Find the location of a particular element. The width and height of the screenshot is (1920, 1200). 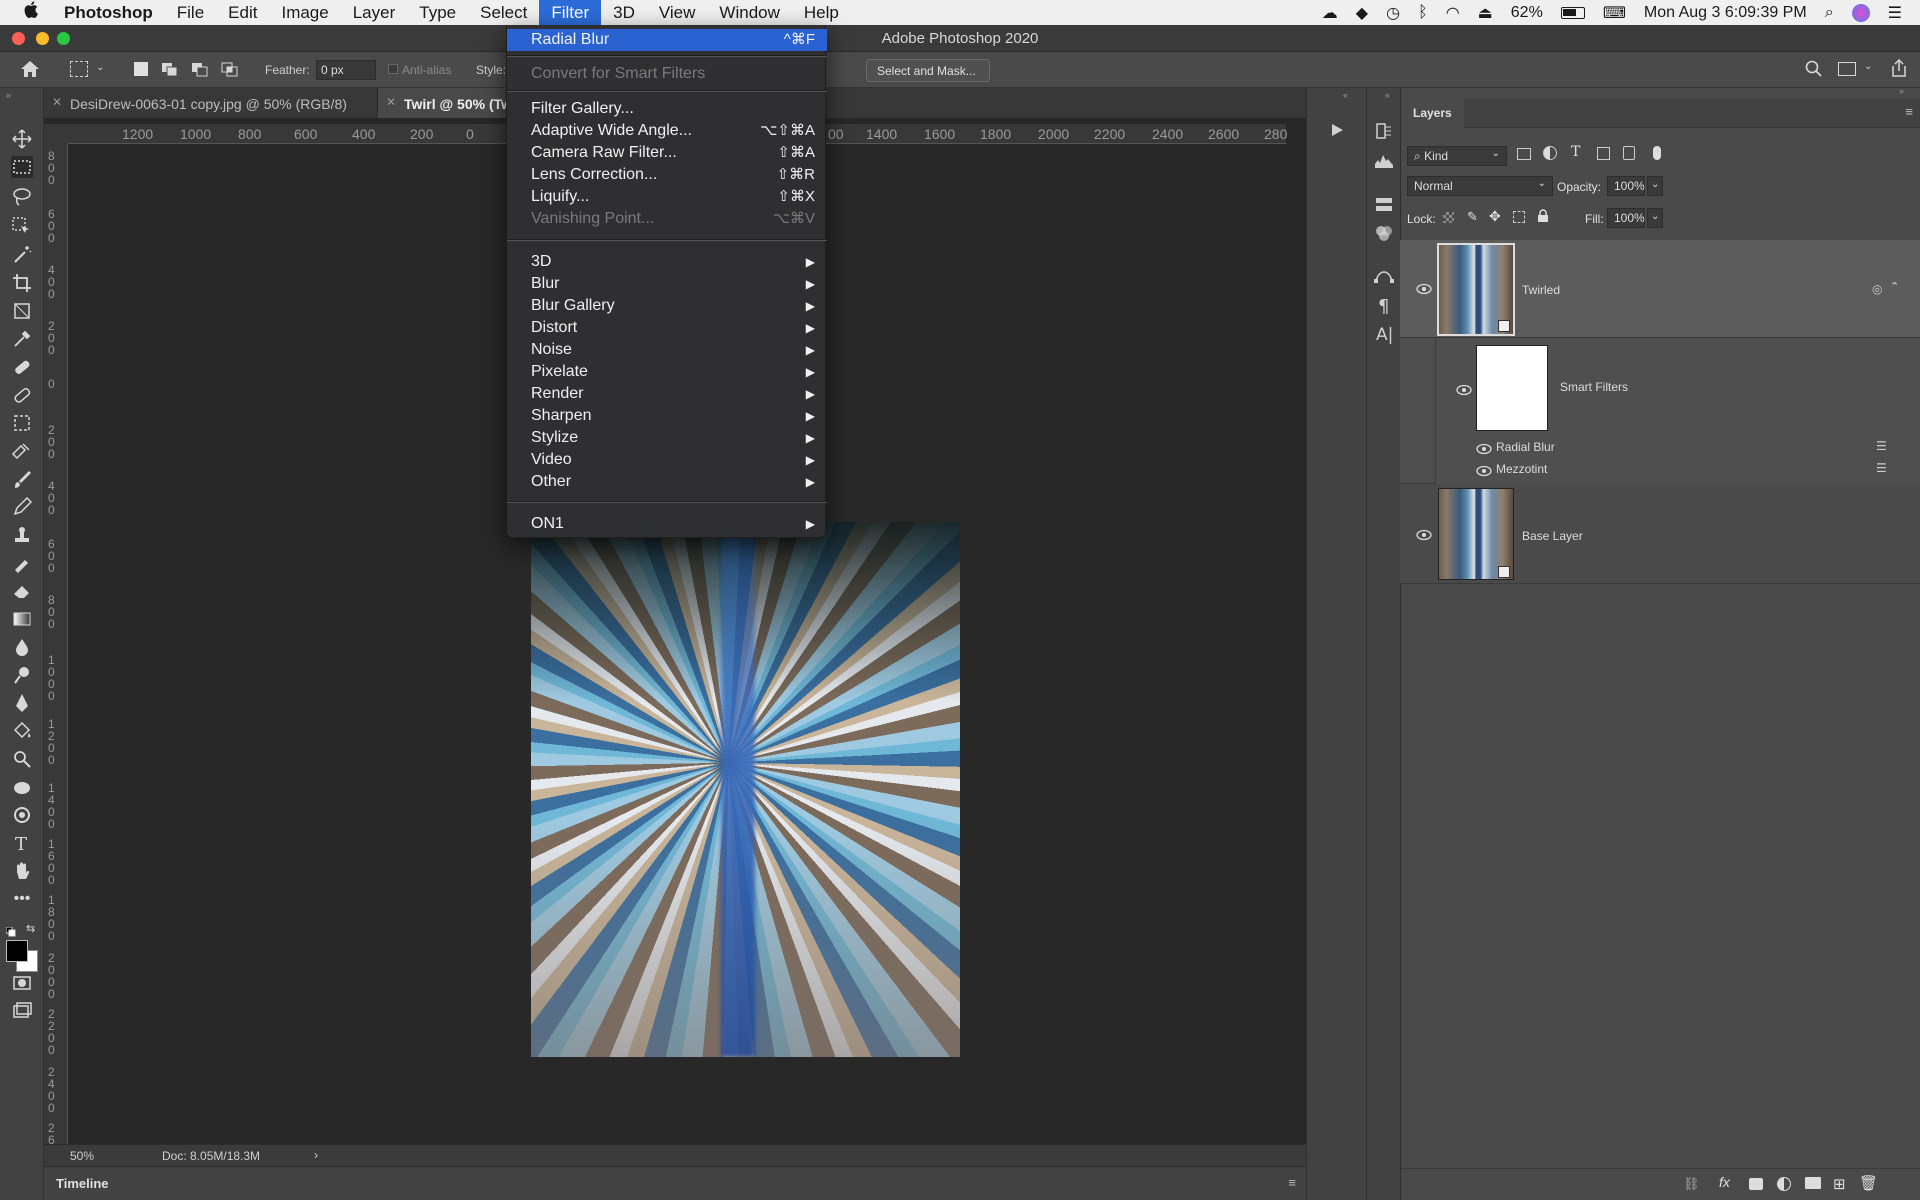

menu-item-blur: Blur ▶ is located at coordinates (667, 284).